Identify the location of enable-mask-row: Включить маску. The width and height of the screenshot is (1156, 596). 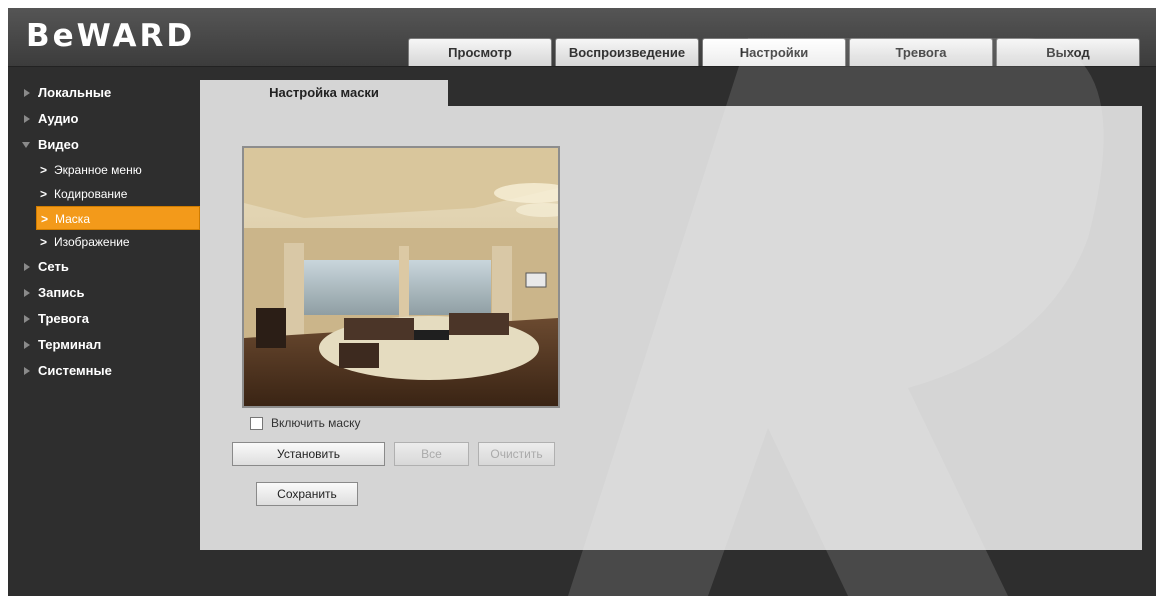
(305, 423).